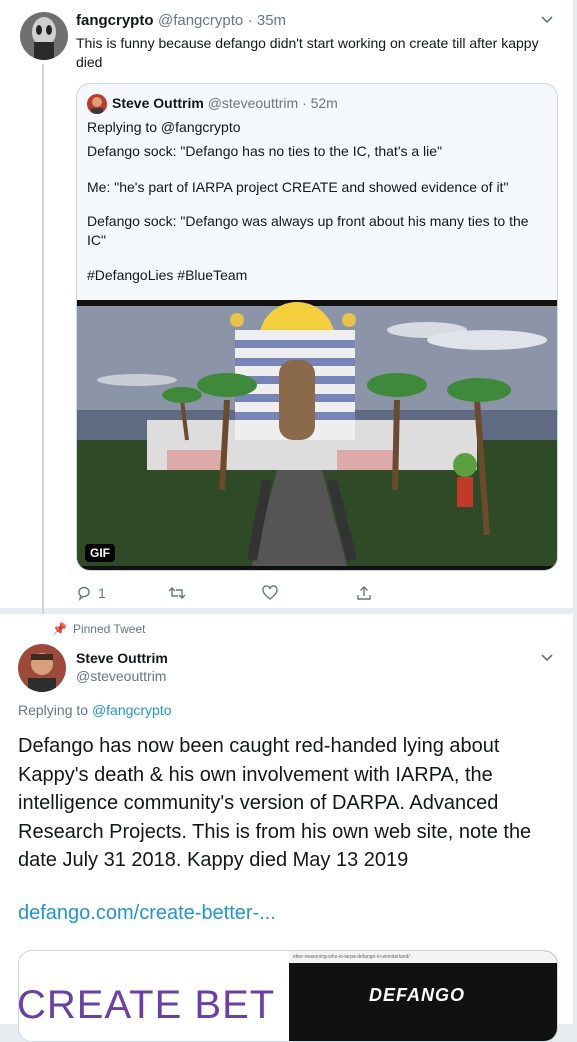  Describe the element at coordinates (53, 710) in the screenshot. I see `replying-prefix: Replying to` at that location.